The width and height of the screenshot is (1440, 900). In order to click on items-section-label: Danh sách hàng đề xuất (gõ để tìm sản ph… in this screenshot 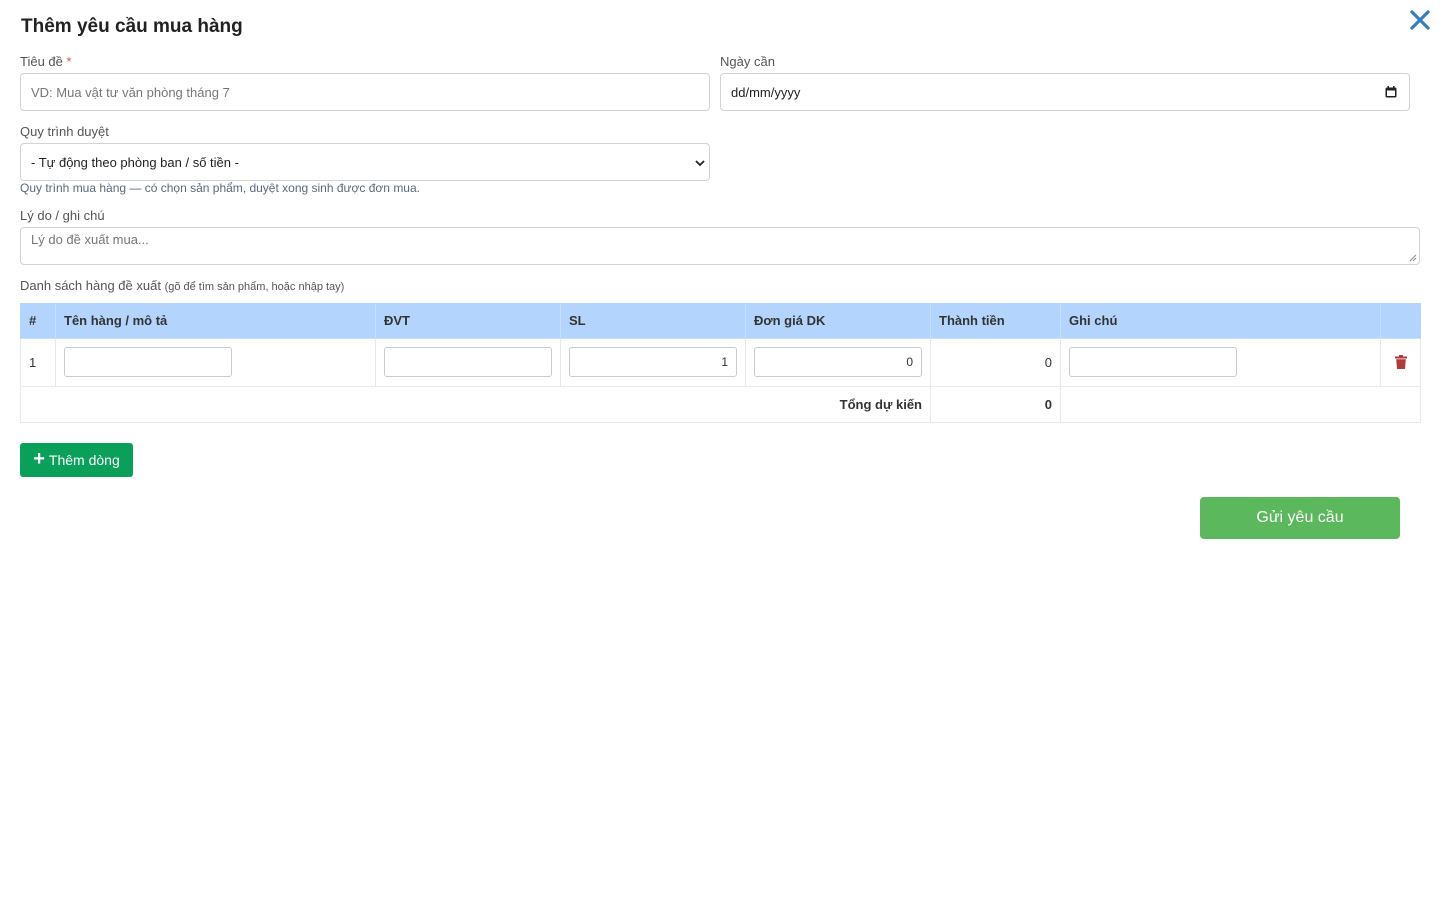, I will do `click(182, 285)`.